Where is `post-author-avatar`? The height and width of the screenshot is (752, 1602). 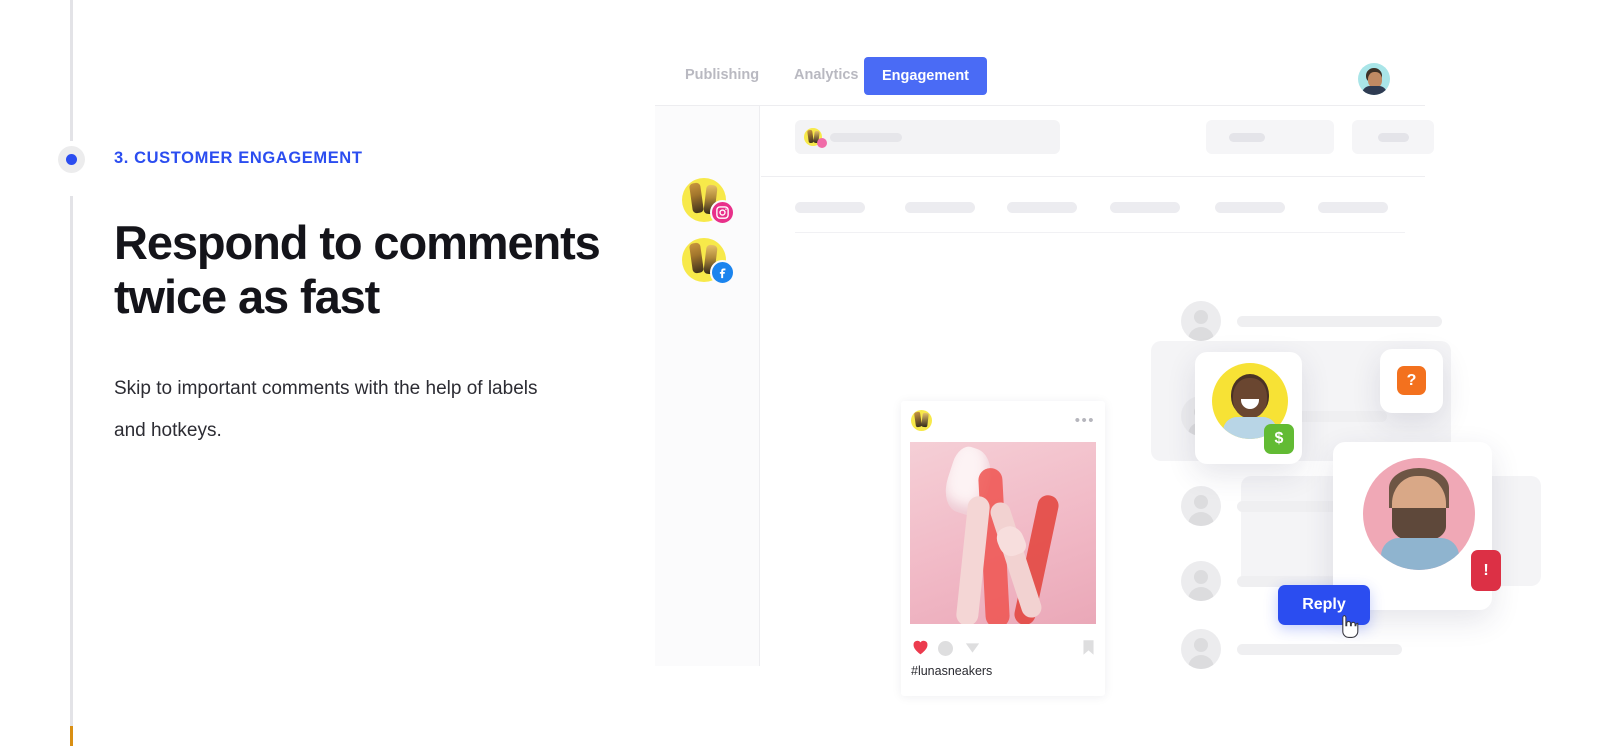
post-author-avatar is located at coordinates (921, 420).